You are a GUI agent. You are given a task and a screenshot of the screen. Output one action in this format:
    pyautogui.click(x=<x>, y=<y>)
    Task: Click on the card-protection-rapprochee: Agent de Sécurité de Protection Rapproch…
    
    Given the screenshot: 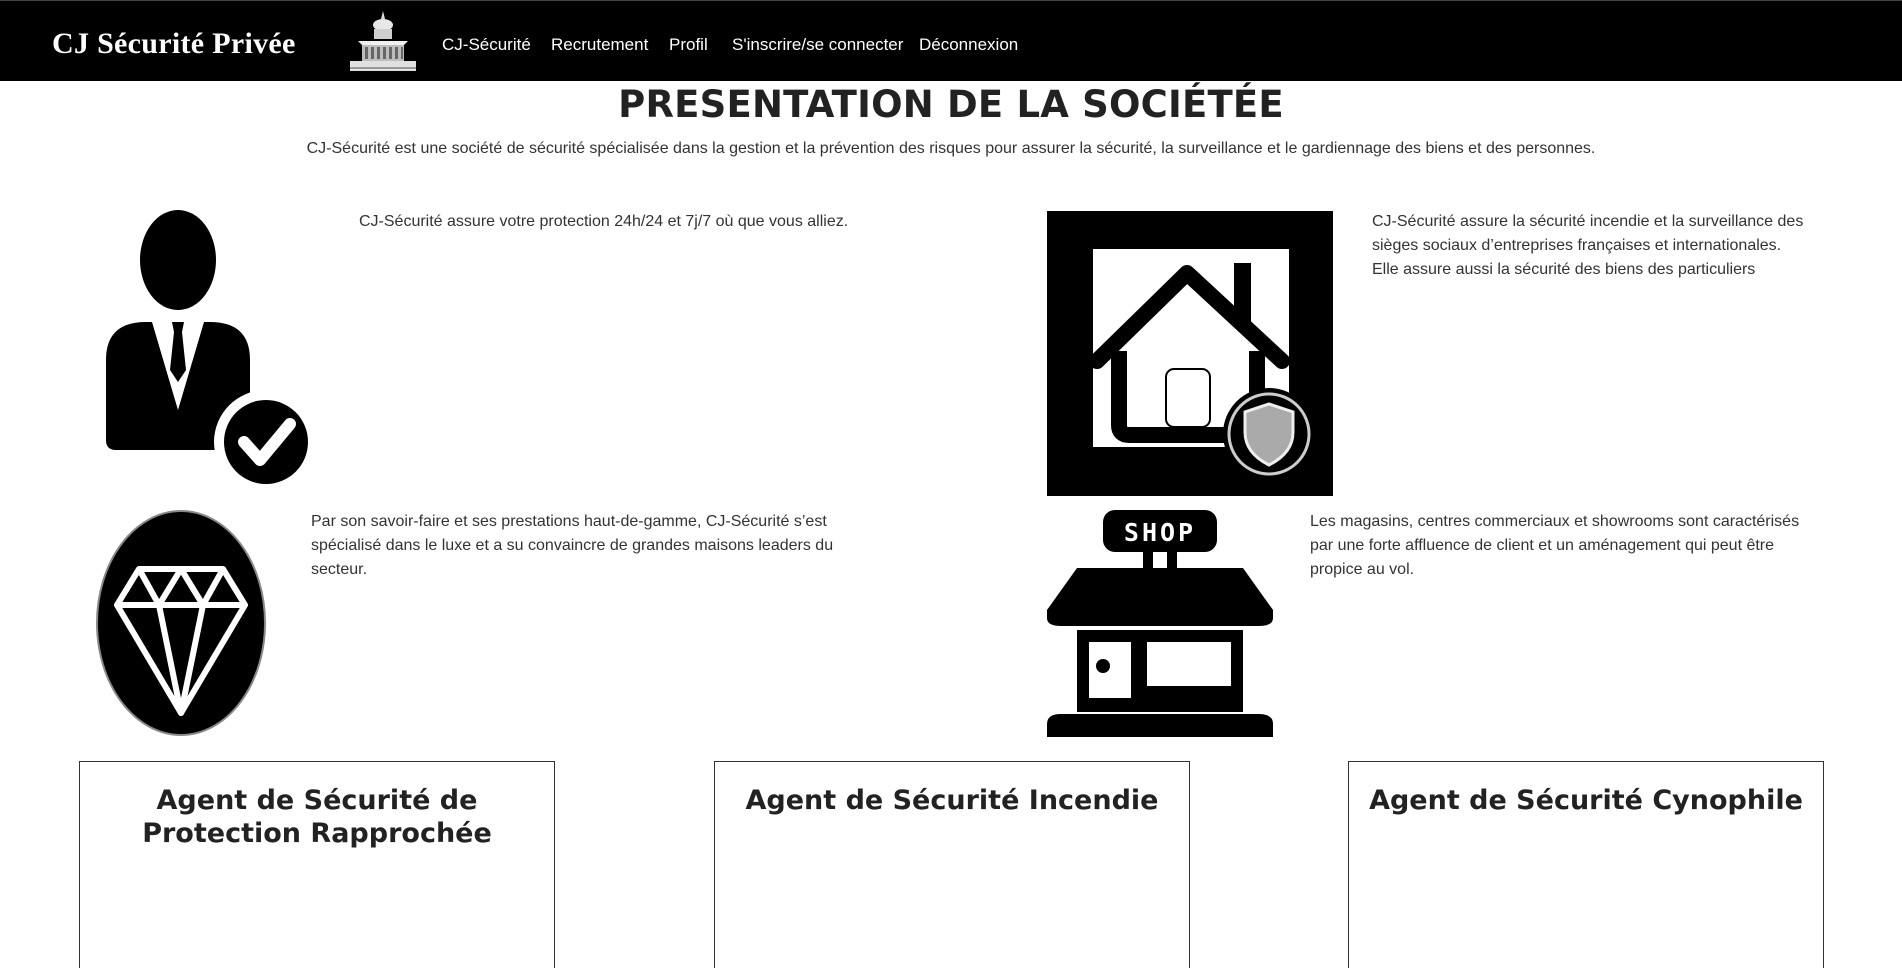 What is the action you would take?
    pyautogui.click(x=317, y=864)
    